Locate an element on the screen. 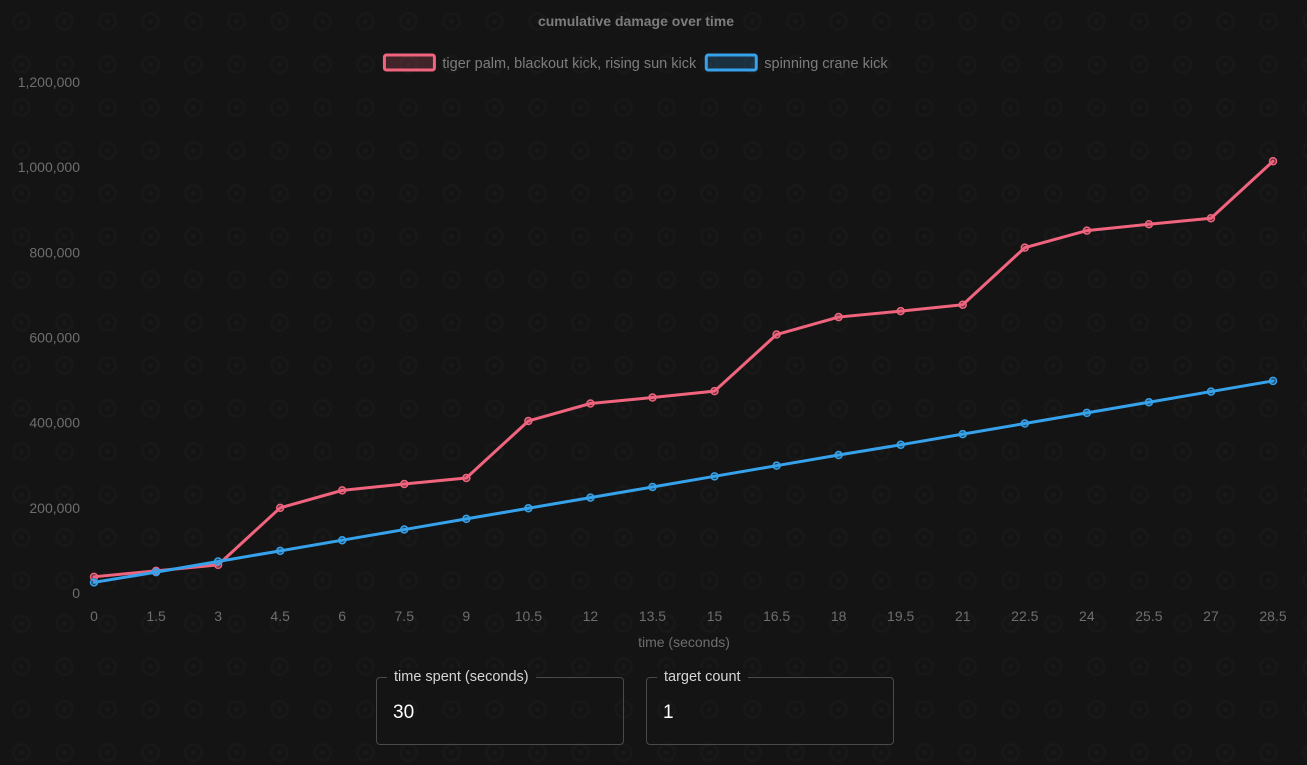 This screenshot has height=765, width=1307. x-tick-label: 7.5 is located at coordinates (405, 616).